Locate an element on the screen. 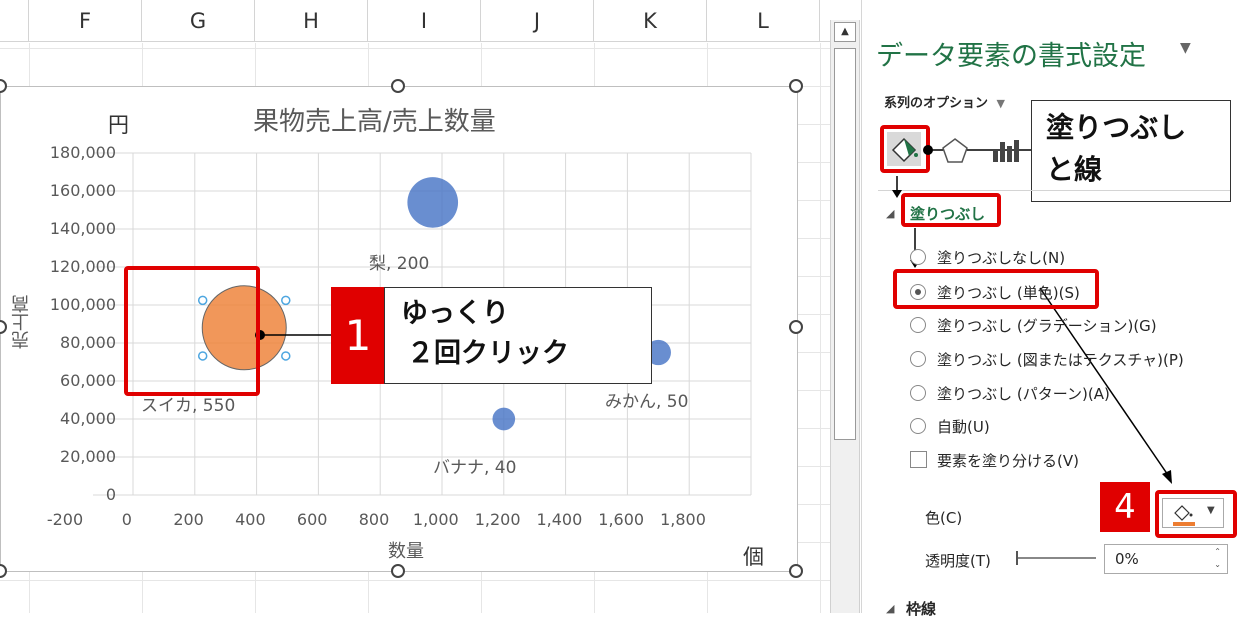 This screenshot has height=638, width=1240. border-section-header: 枠線 is located at coordinates (921, 608).